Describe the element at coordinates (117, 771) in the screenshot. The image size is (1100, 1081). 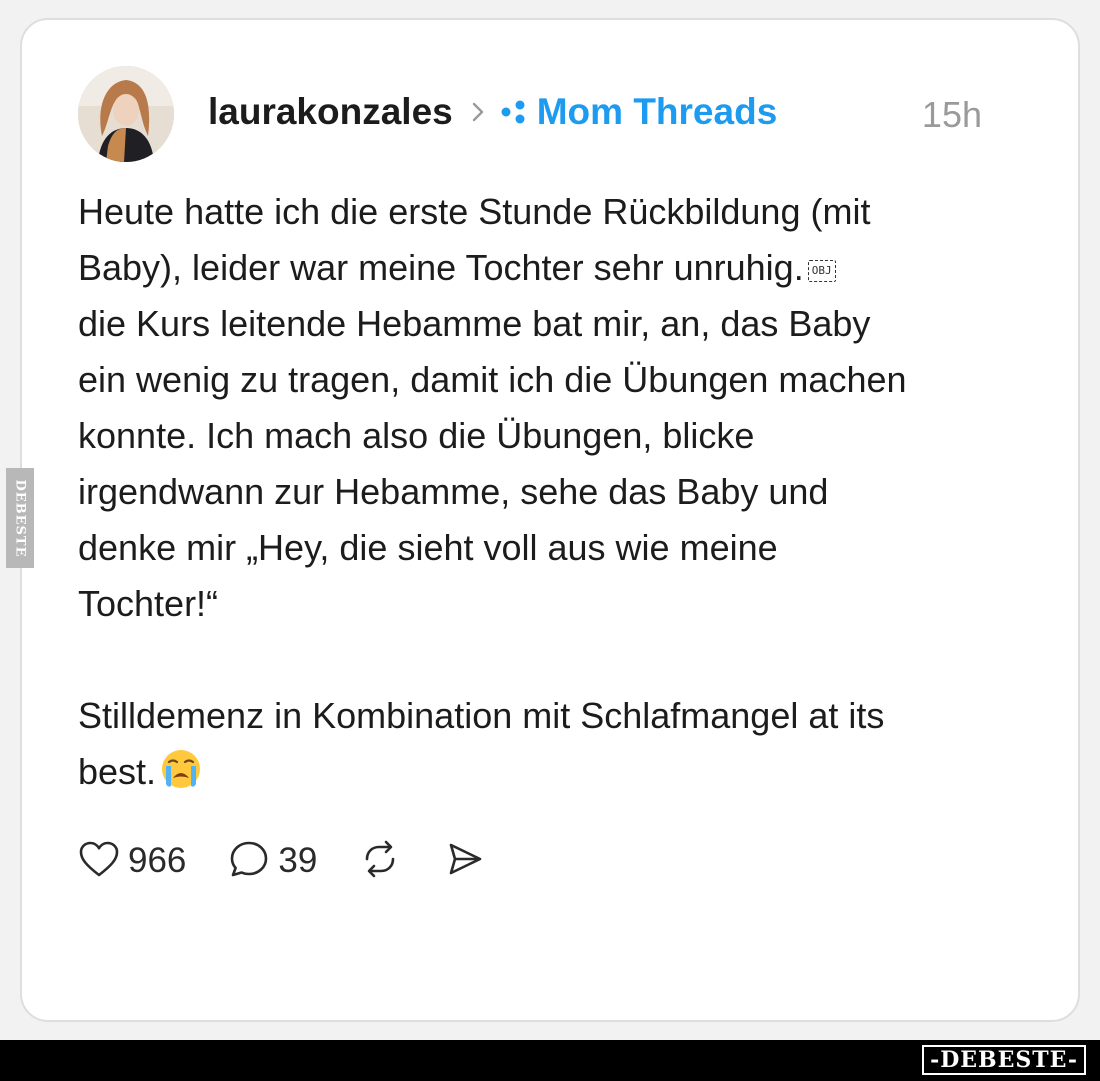
I see `text-segment: best.` at that location.